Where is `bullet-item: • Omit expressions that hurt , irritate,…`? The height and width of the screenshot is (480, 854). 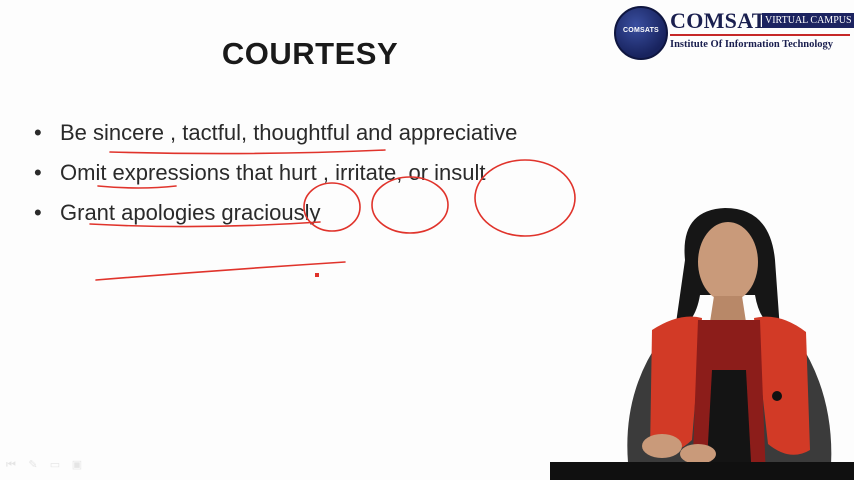 bullet-item: • Omit expressions that hurt , irritate,… is located at coordinates (314, 173).